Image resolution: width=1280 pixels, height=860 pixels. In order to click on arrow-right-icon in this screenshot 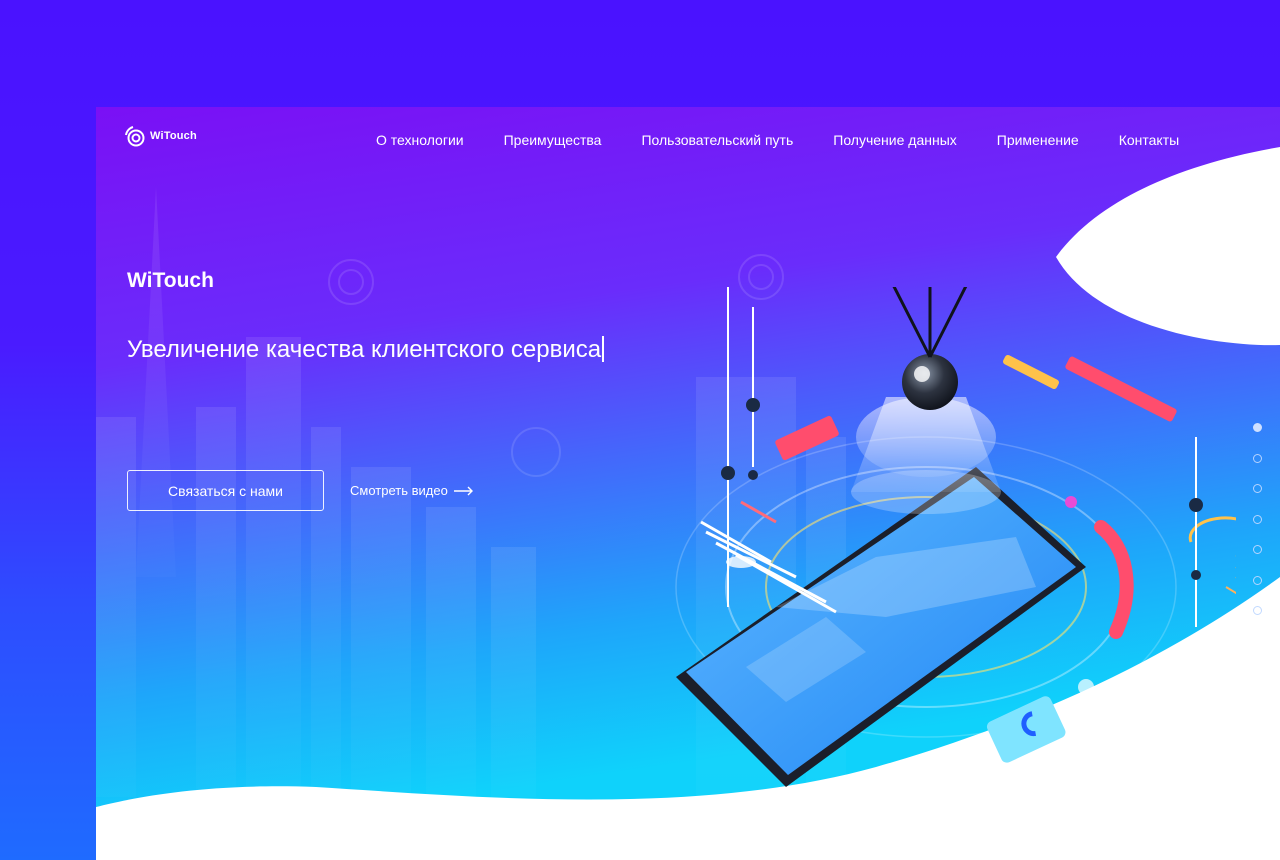, I will do `click(463, 490)`.